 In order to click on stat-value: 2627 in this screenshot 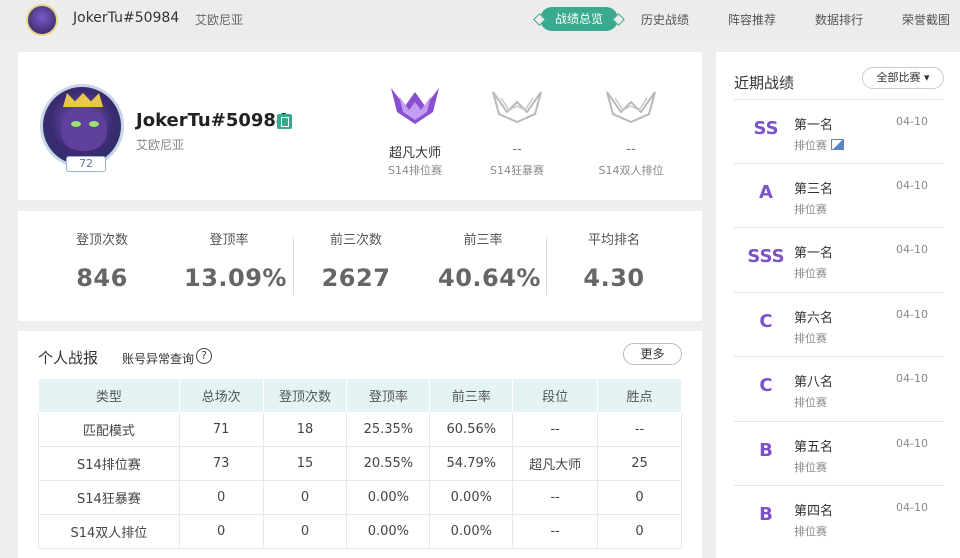, I will do `click(356, 278)`.